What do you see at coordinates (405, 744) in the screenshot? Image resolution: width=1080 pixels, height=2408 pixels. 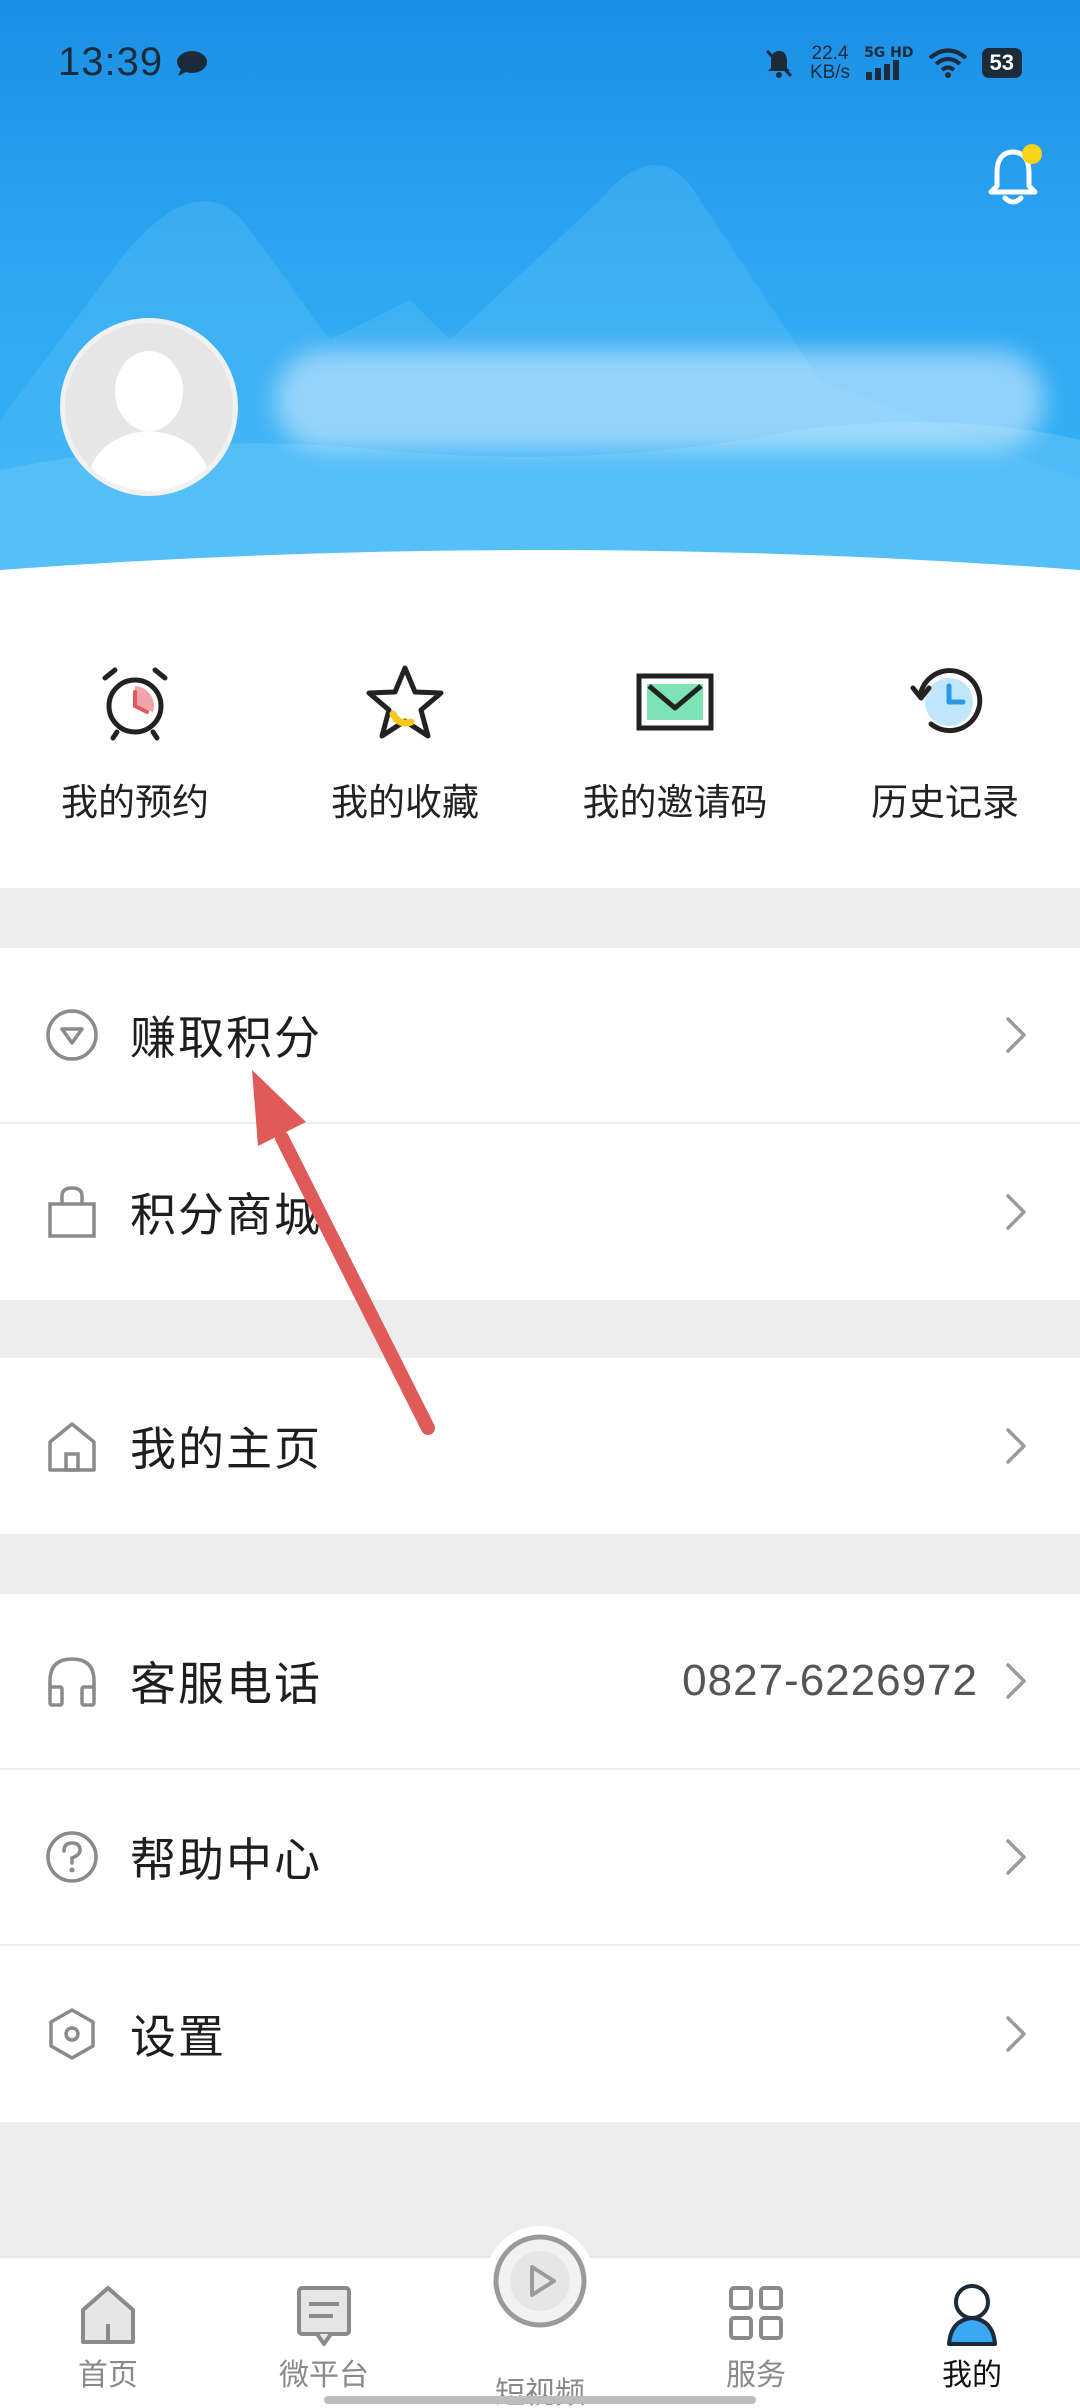 I see `quick-my-favorites: 我的收藏` at bounding box center [405, 744].